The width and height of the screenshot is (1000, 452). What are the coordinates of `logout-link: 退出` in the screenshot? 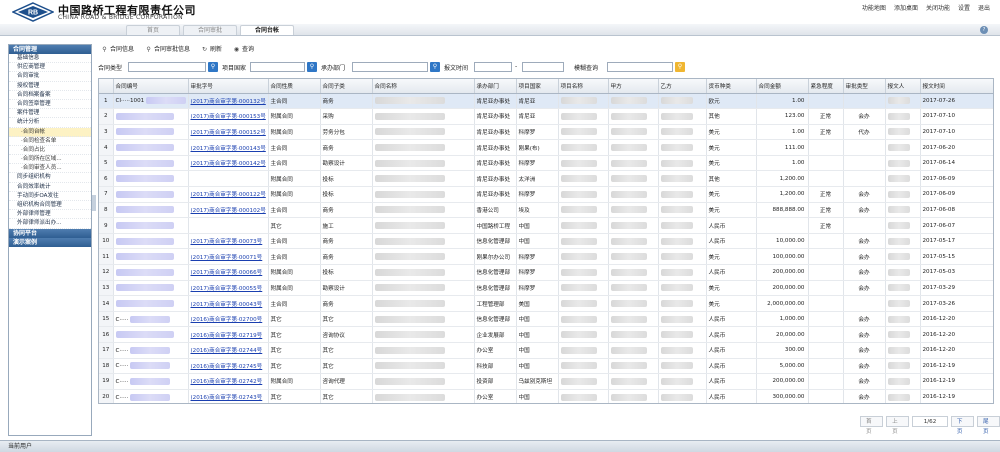 It's located at (984, 7).